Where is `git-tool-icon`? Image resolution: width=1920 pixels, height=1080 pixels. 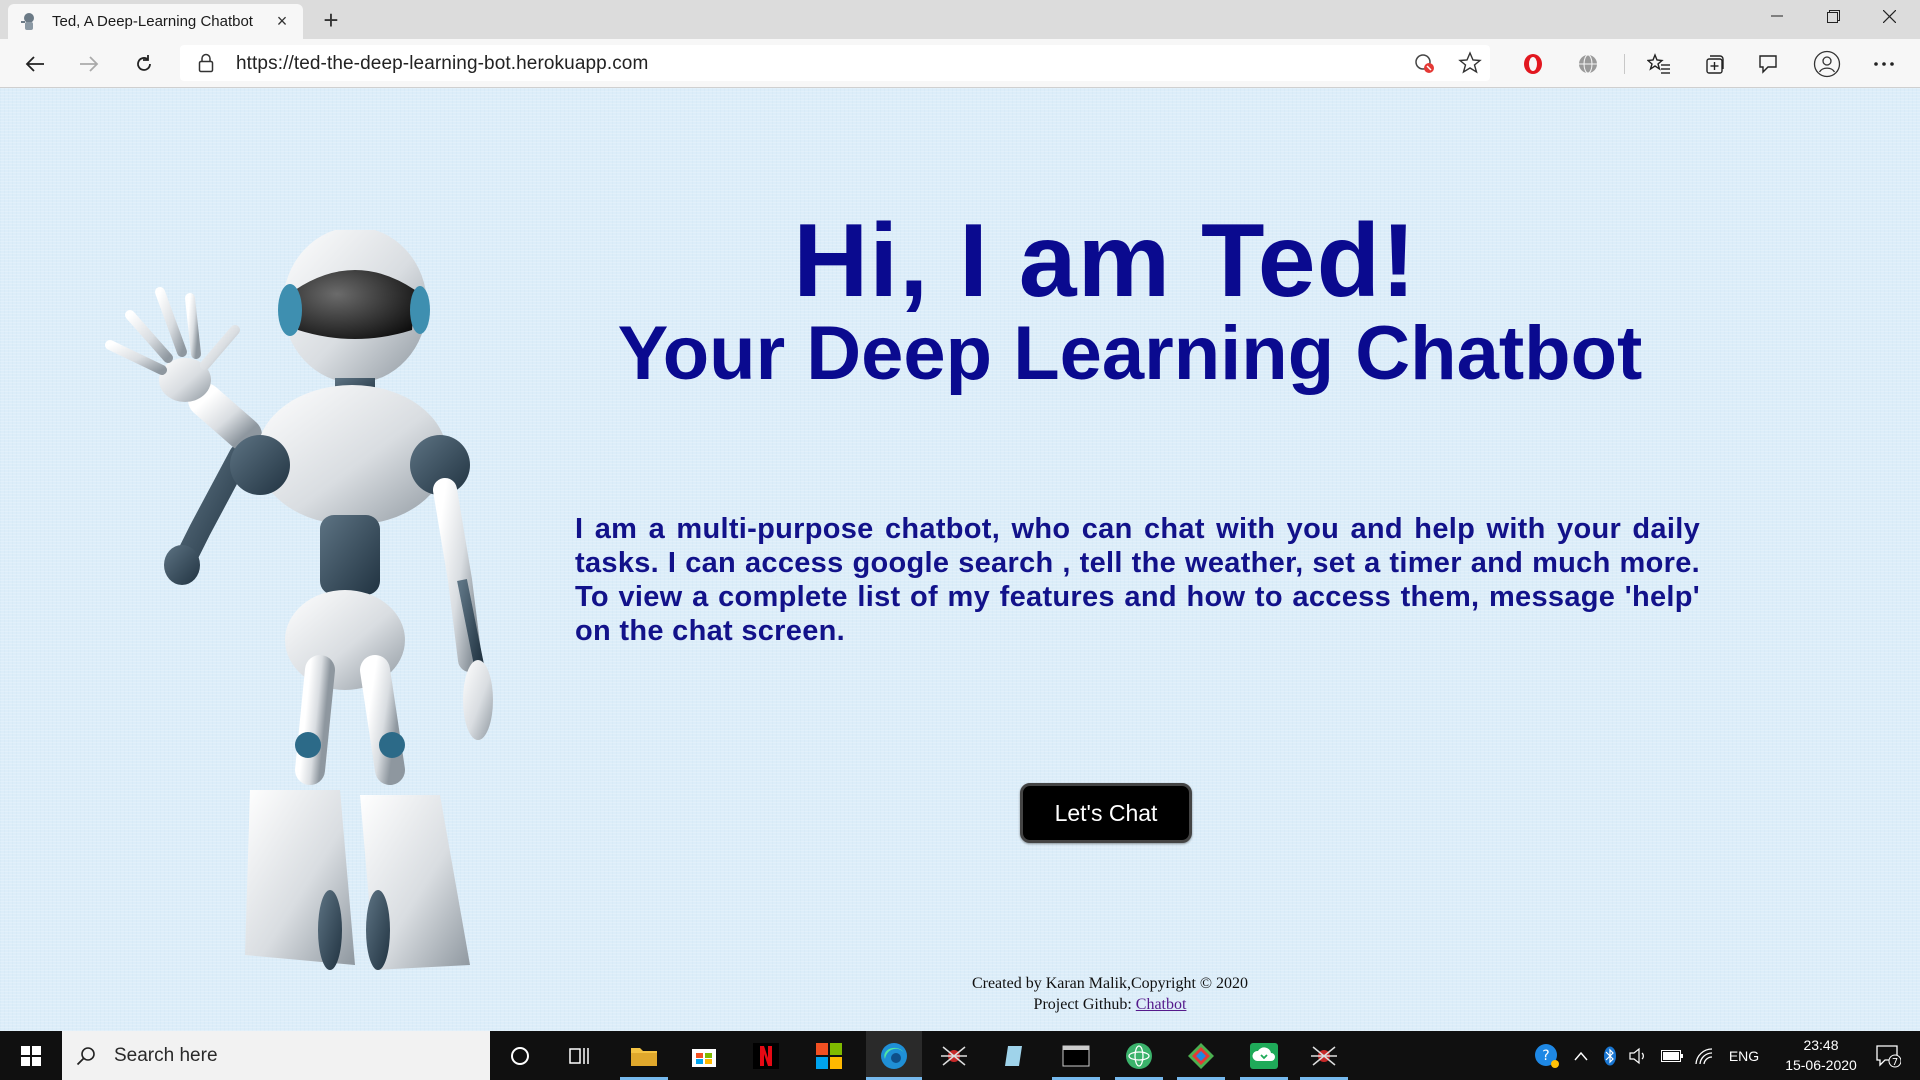
git-tool-icon is located at coordinates (1201, 1055).